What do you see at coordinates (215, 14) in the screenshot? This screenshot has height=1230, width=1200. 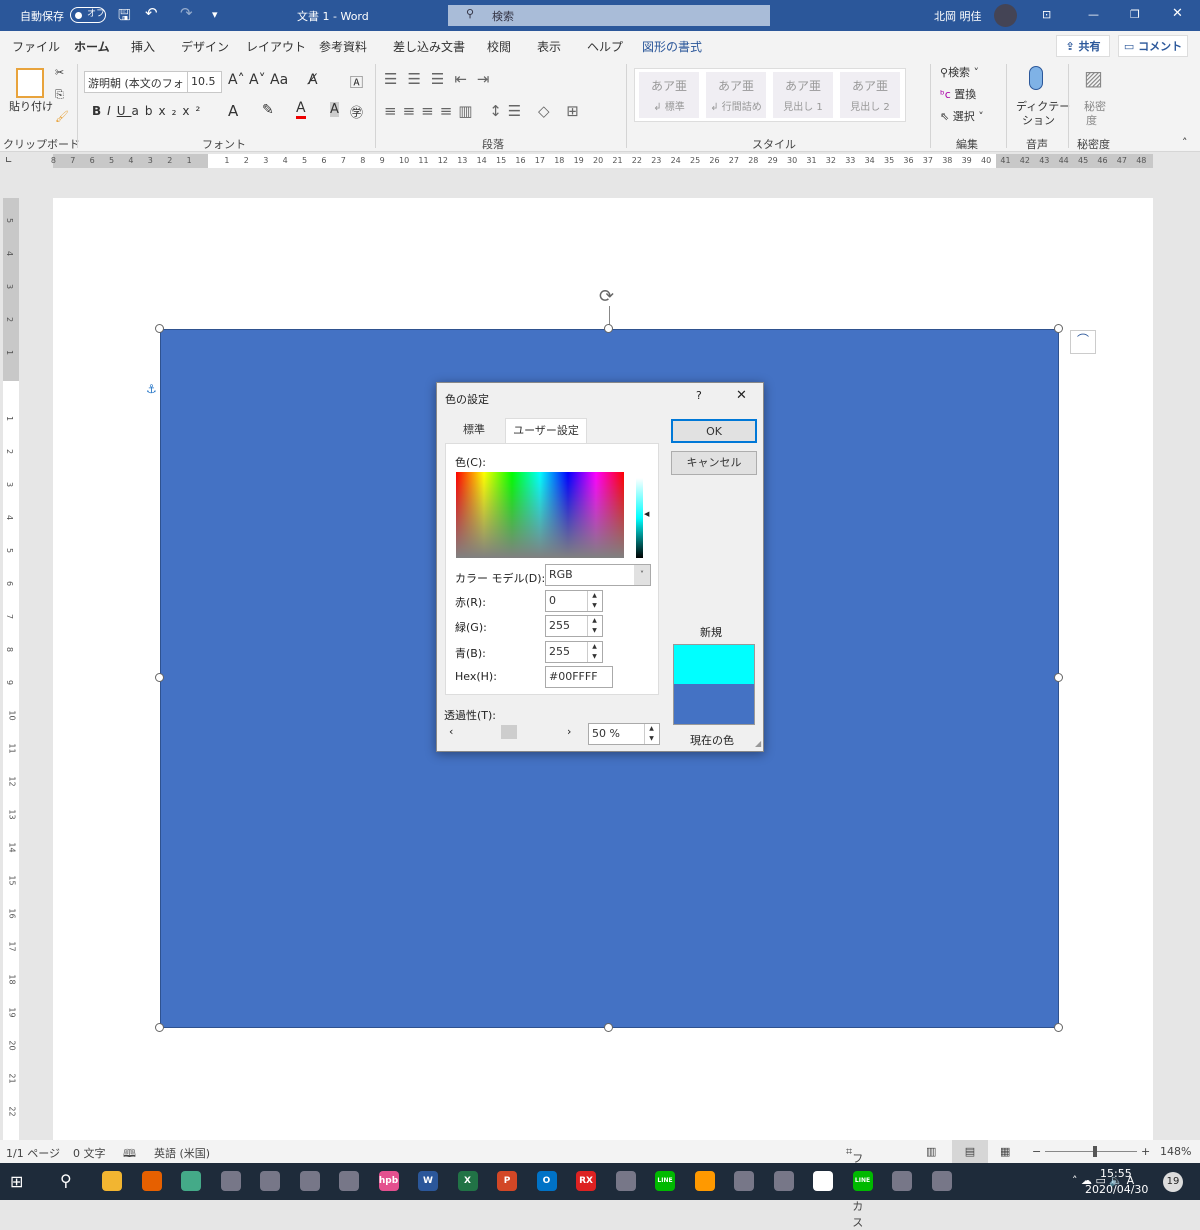 I see `customize-icon: ▾` at bounding box center [215, 14].